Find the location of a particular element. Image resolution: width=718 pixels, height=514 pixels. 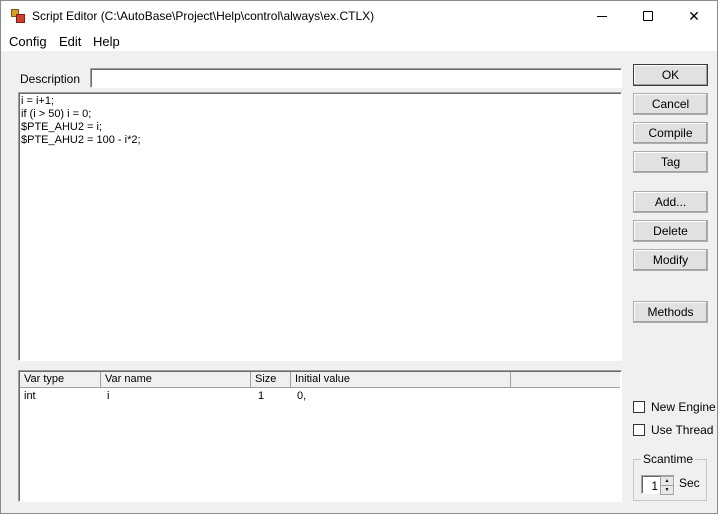

spin-down-icon: ▼ is located at coordinates (667, 490).